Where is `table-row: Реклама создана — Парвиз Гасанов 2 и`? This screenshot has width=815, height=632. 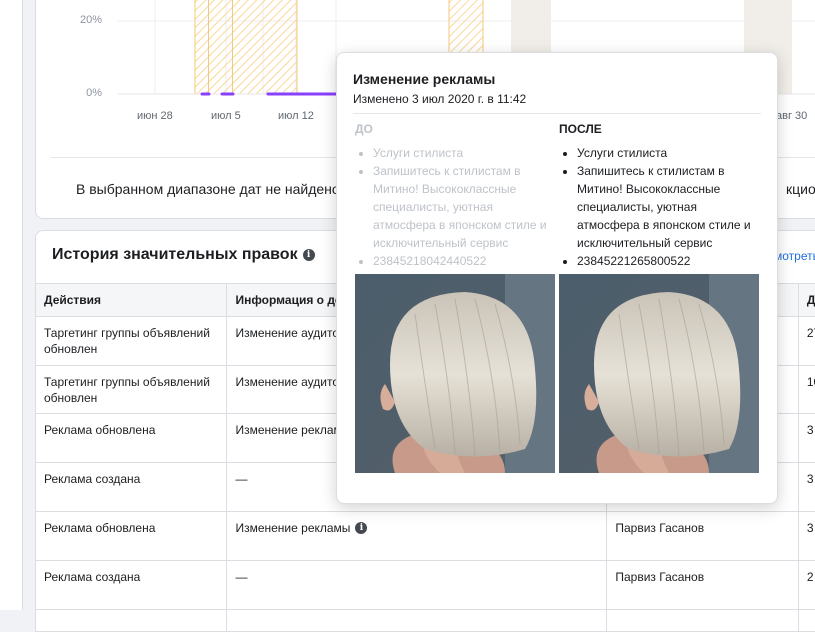
table-row: Реклама создана — Парвиз Гасанов 2 и is located at coordinates (425, 585).